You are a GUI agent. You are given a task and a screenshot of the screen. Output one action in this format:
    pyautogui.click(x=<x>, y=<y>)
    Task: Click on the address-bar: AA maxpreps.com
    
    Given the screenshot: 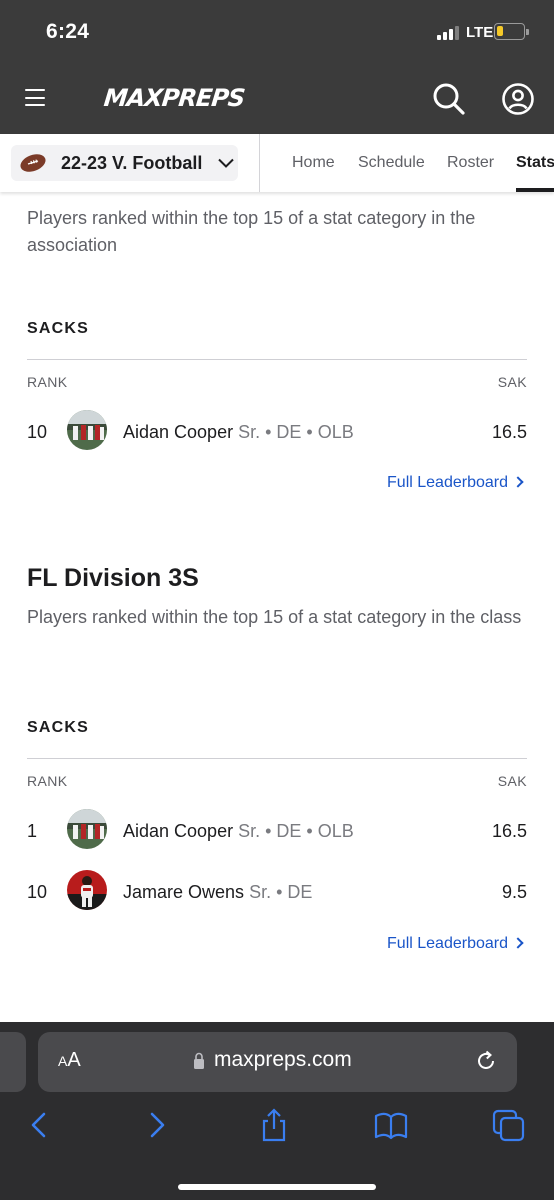 What is the action you would take?
    pyautogui.click(x=277, y=1062)
    